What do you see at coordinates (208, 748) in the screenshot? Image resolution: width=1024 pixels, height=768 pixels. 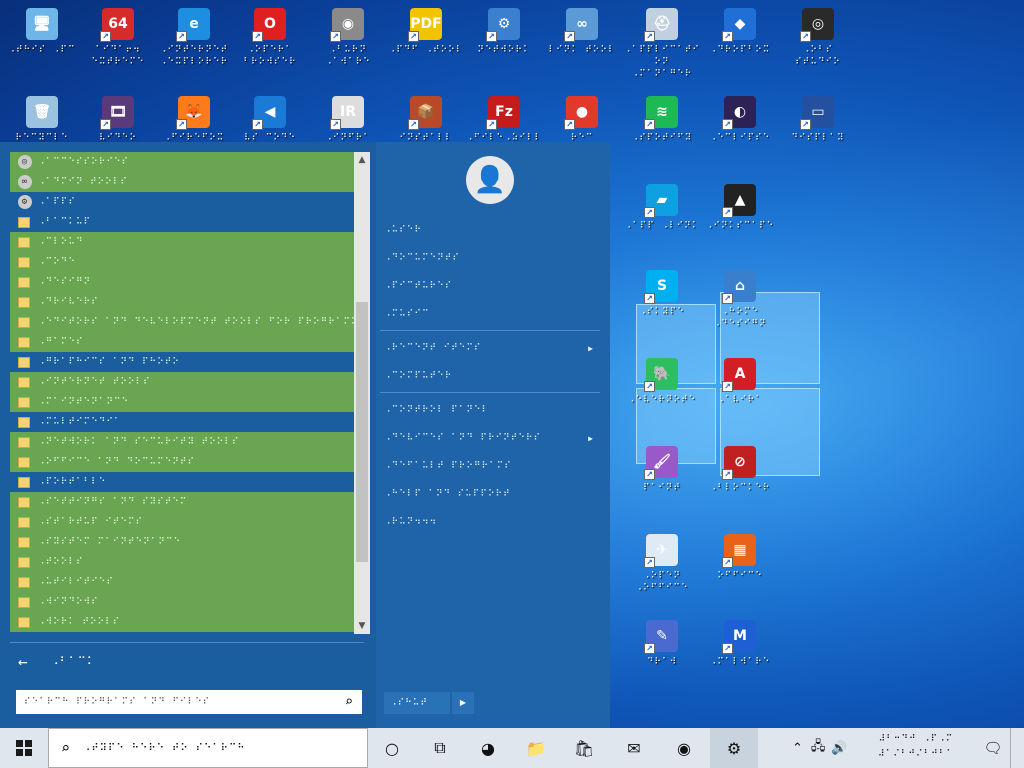 I see `taskbar-search-box: ⌕ ⠠⠞⠽⠏⠑ ⠓⠑⠗⠑ ⠞⠕ ⠎⠑⠁⠗⠉⠓` at bounding box center [208, 748].